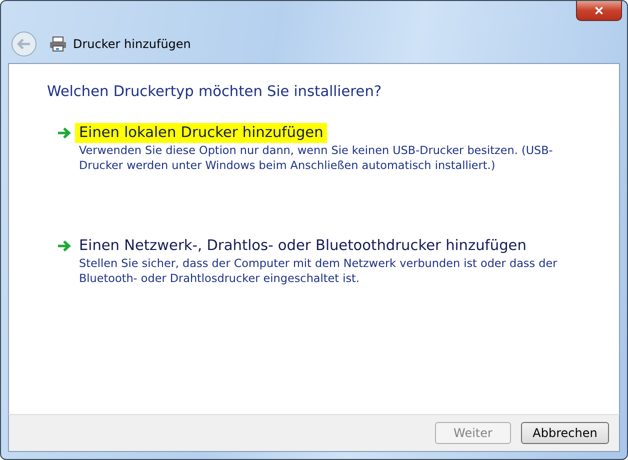  I want to click on cancel-button: Abbrechen, so click(565, 433).